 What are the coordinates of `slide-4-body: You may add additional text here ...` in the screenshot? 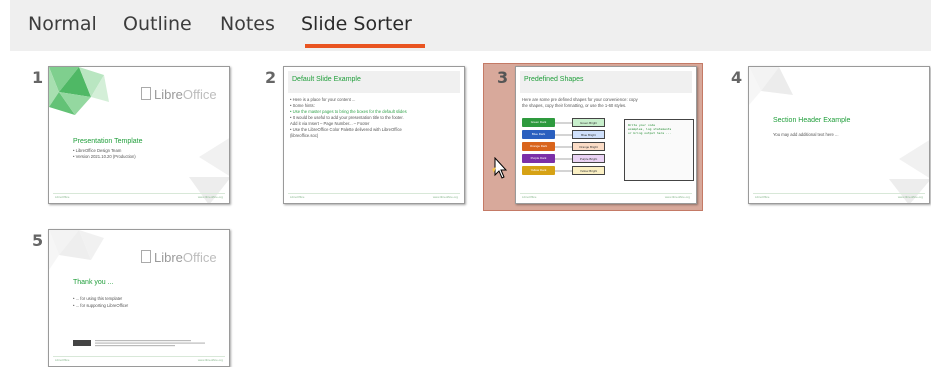 It's located at (806, 134).